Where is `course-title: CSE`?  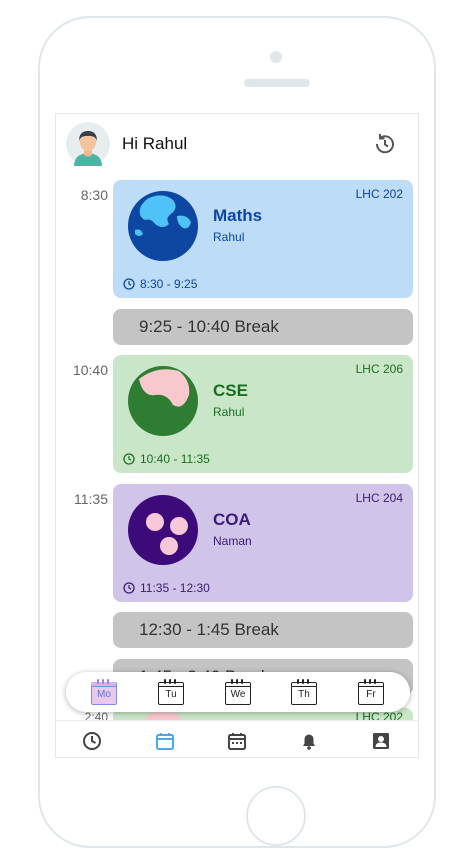
course-title: CSE is located at coordinates (230, 390).